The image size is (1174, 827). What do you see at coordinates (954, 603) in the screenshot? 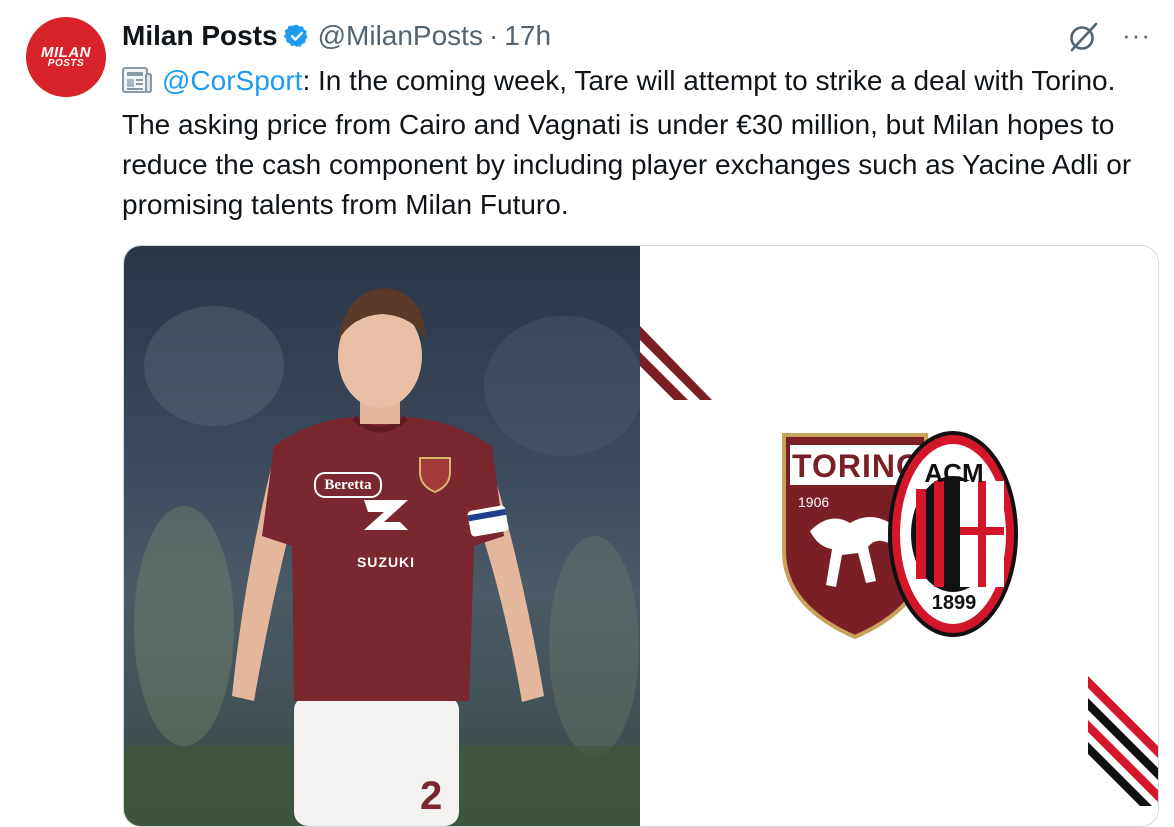
I see `milan-crest-year: 1899` at bounding box center [954, 603].